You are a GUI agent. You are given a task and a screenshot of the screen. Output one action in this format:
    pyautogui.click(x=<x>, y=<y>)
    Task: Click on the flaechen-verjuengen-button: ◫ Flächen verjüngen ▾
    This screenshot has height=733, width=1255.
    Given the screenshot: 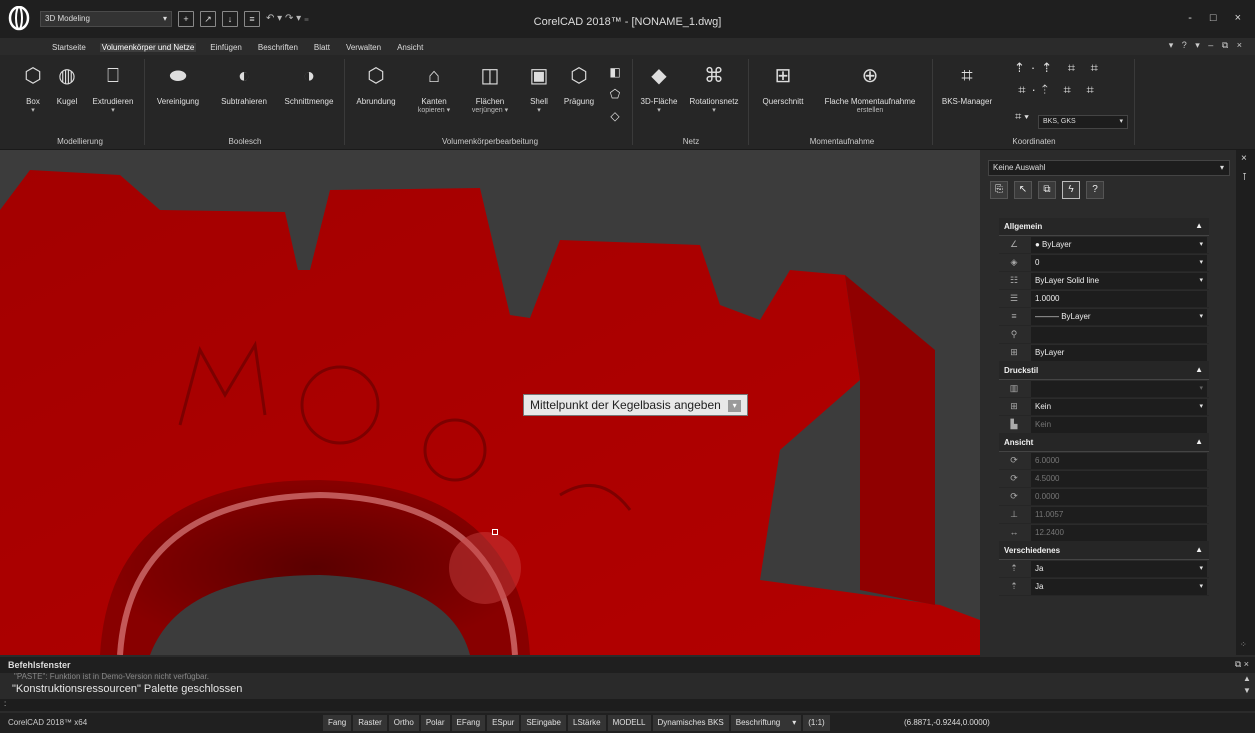 What is the action you would take?
    pyautogui.click(x=490, y=90)
    